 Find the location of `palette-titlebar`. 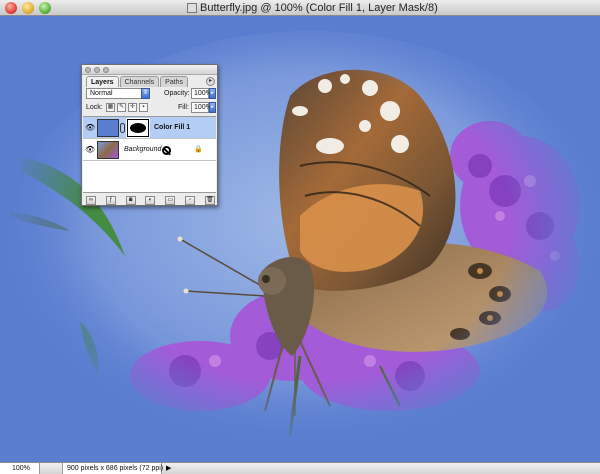

palette-titlebar is located at coordinates (149, 70).